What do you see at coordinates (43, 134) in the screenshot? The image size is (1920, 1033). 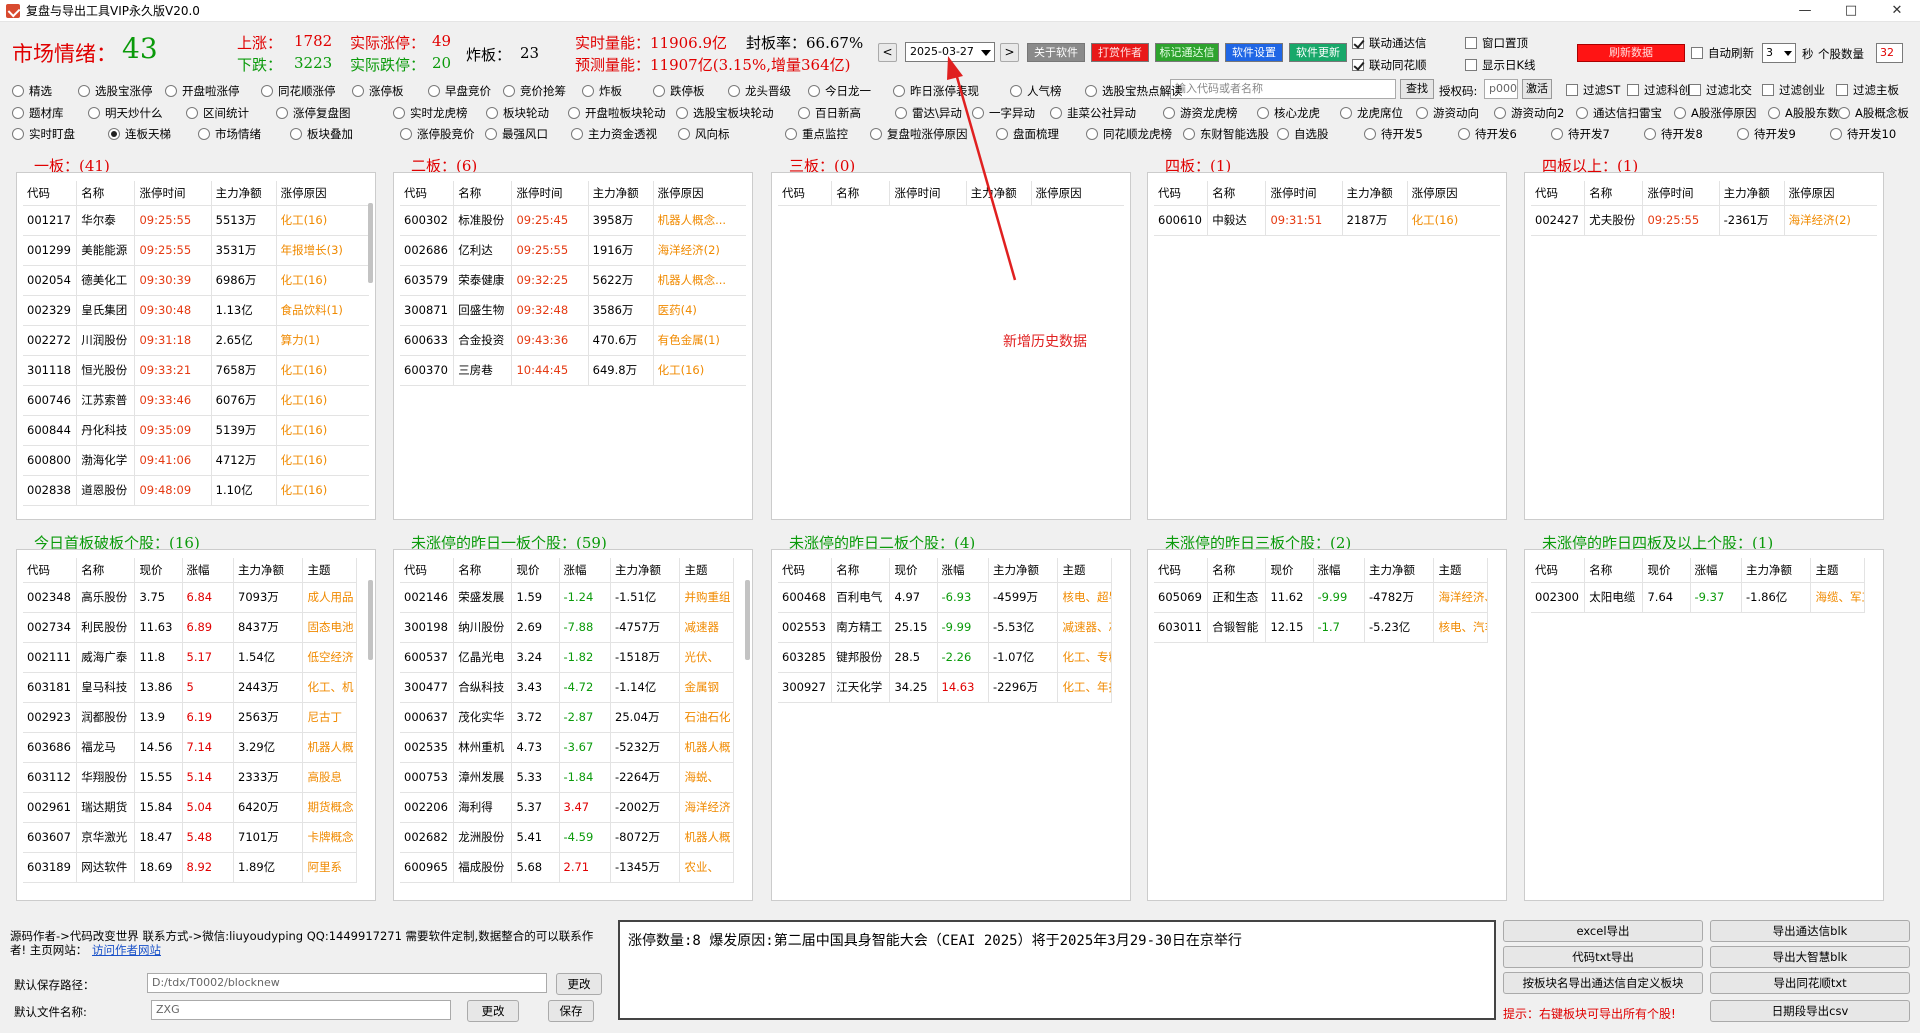 I see `radio-row3-0: 实时盯盘` at bounding box center [43, 134].